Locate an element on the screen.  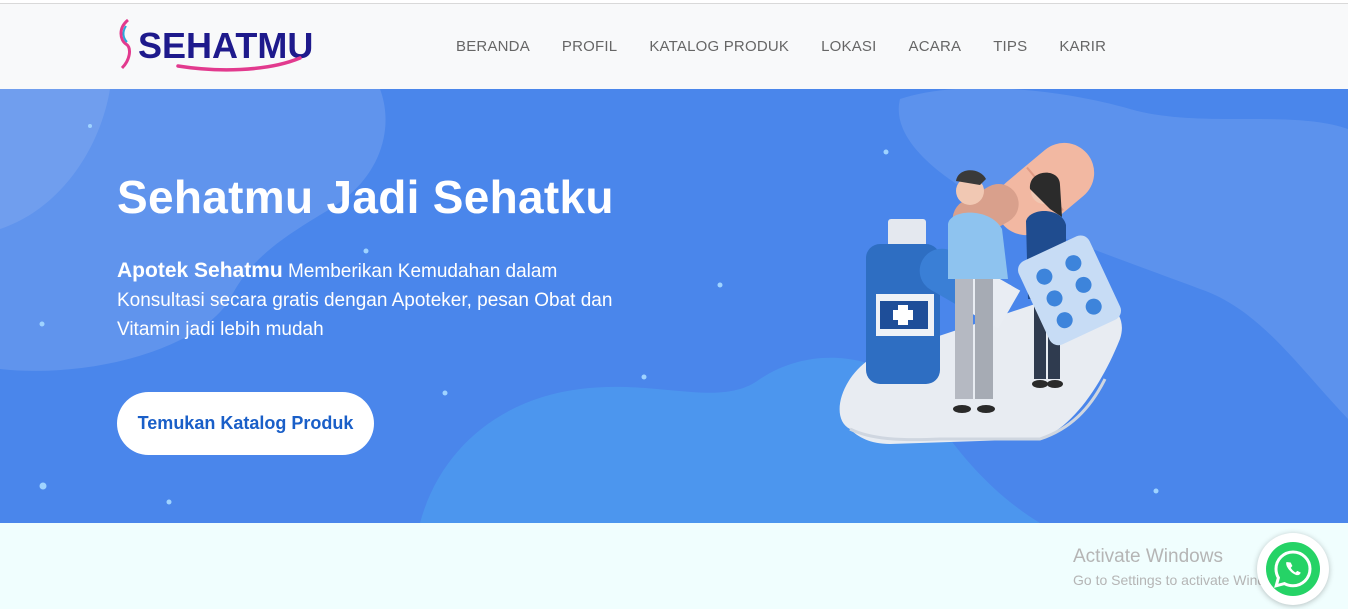
nav-acara: ACARA is located at coordinates (935, 46).